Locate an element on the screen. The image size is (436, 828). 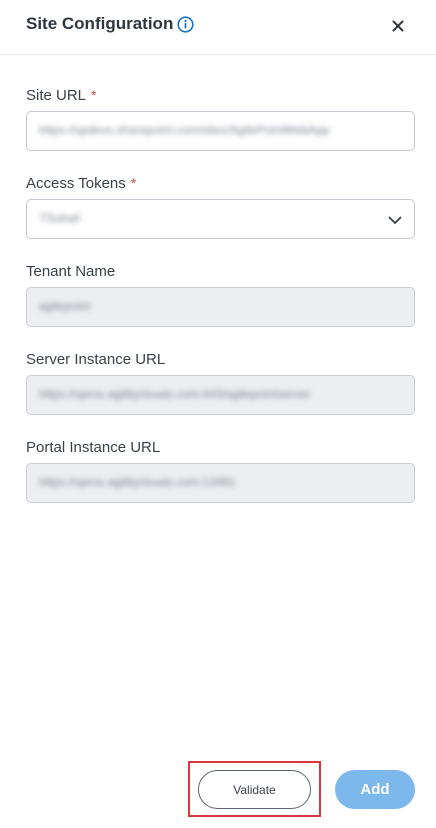
add-button: Add is located at coordinates (375, 789).